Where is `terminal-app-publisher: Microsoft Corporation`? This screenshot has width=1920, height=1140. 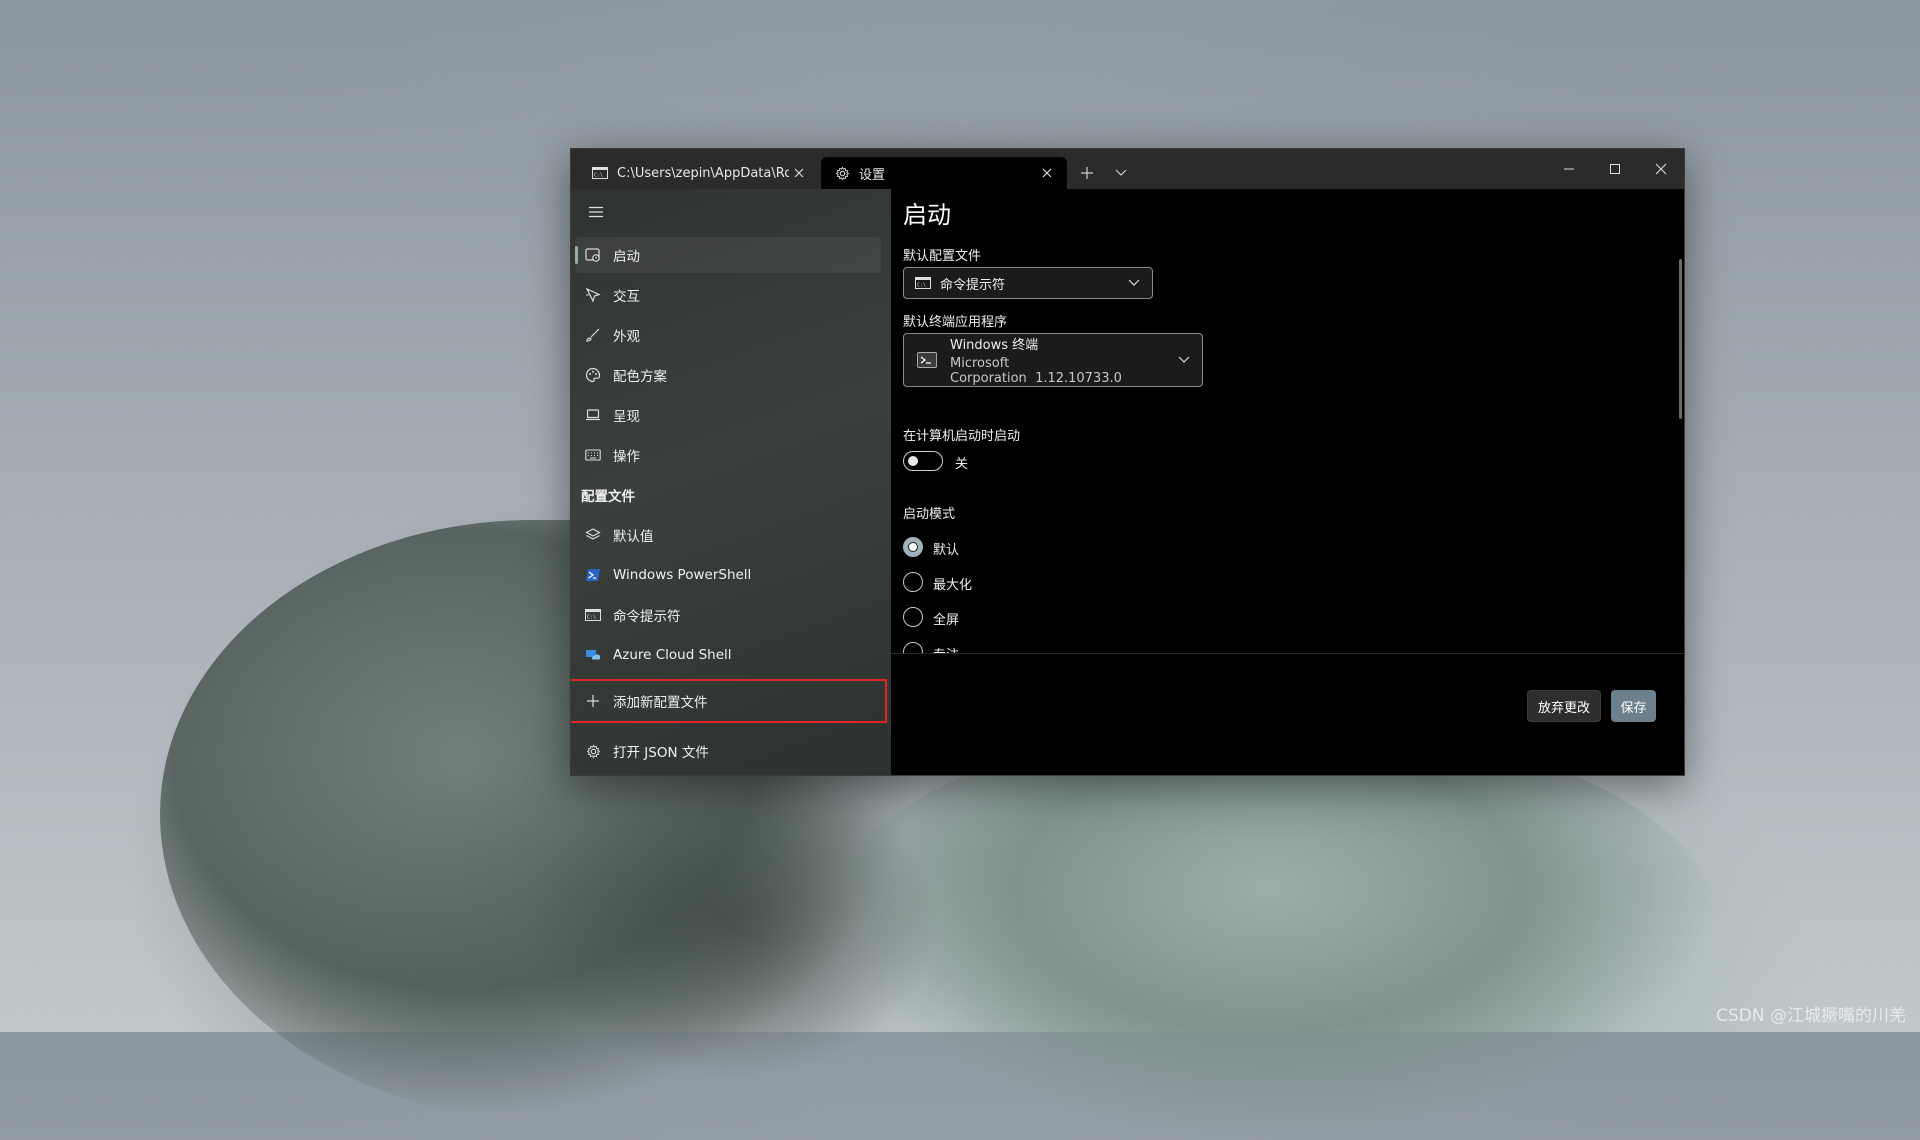 terminal-app-publisher: Microsoft Corporation is located at coordinates (988, 371).